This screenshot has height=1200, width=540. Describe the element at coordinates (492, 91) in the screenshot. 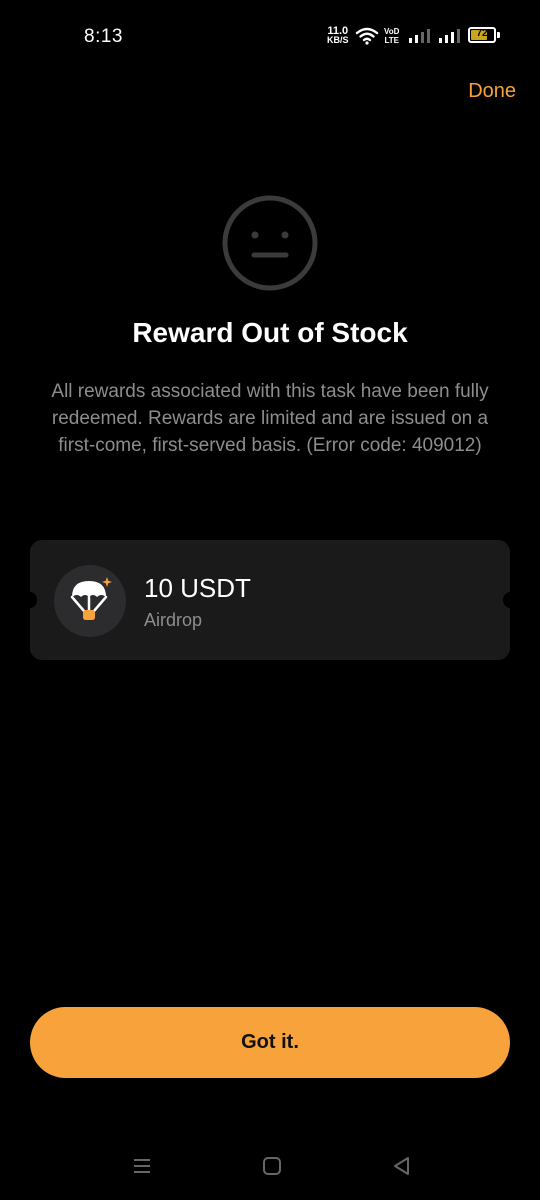

I see `done-button: Done` at that location.